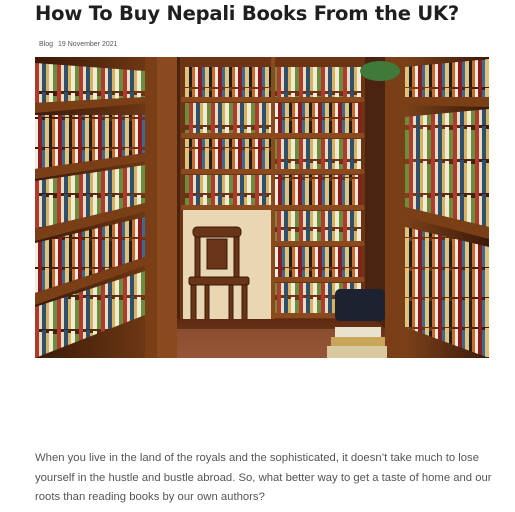  What do you see at coordinates (247, 13) in the screenshot?
I see `post-title: How To Buy Nepali Books From the UK?` at bounding box center [247, 13].